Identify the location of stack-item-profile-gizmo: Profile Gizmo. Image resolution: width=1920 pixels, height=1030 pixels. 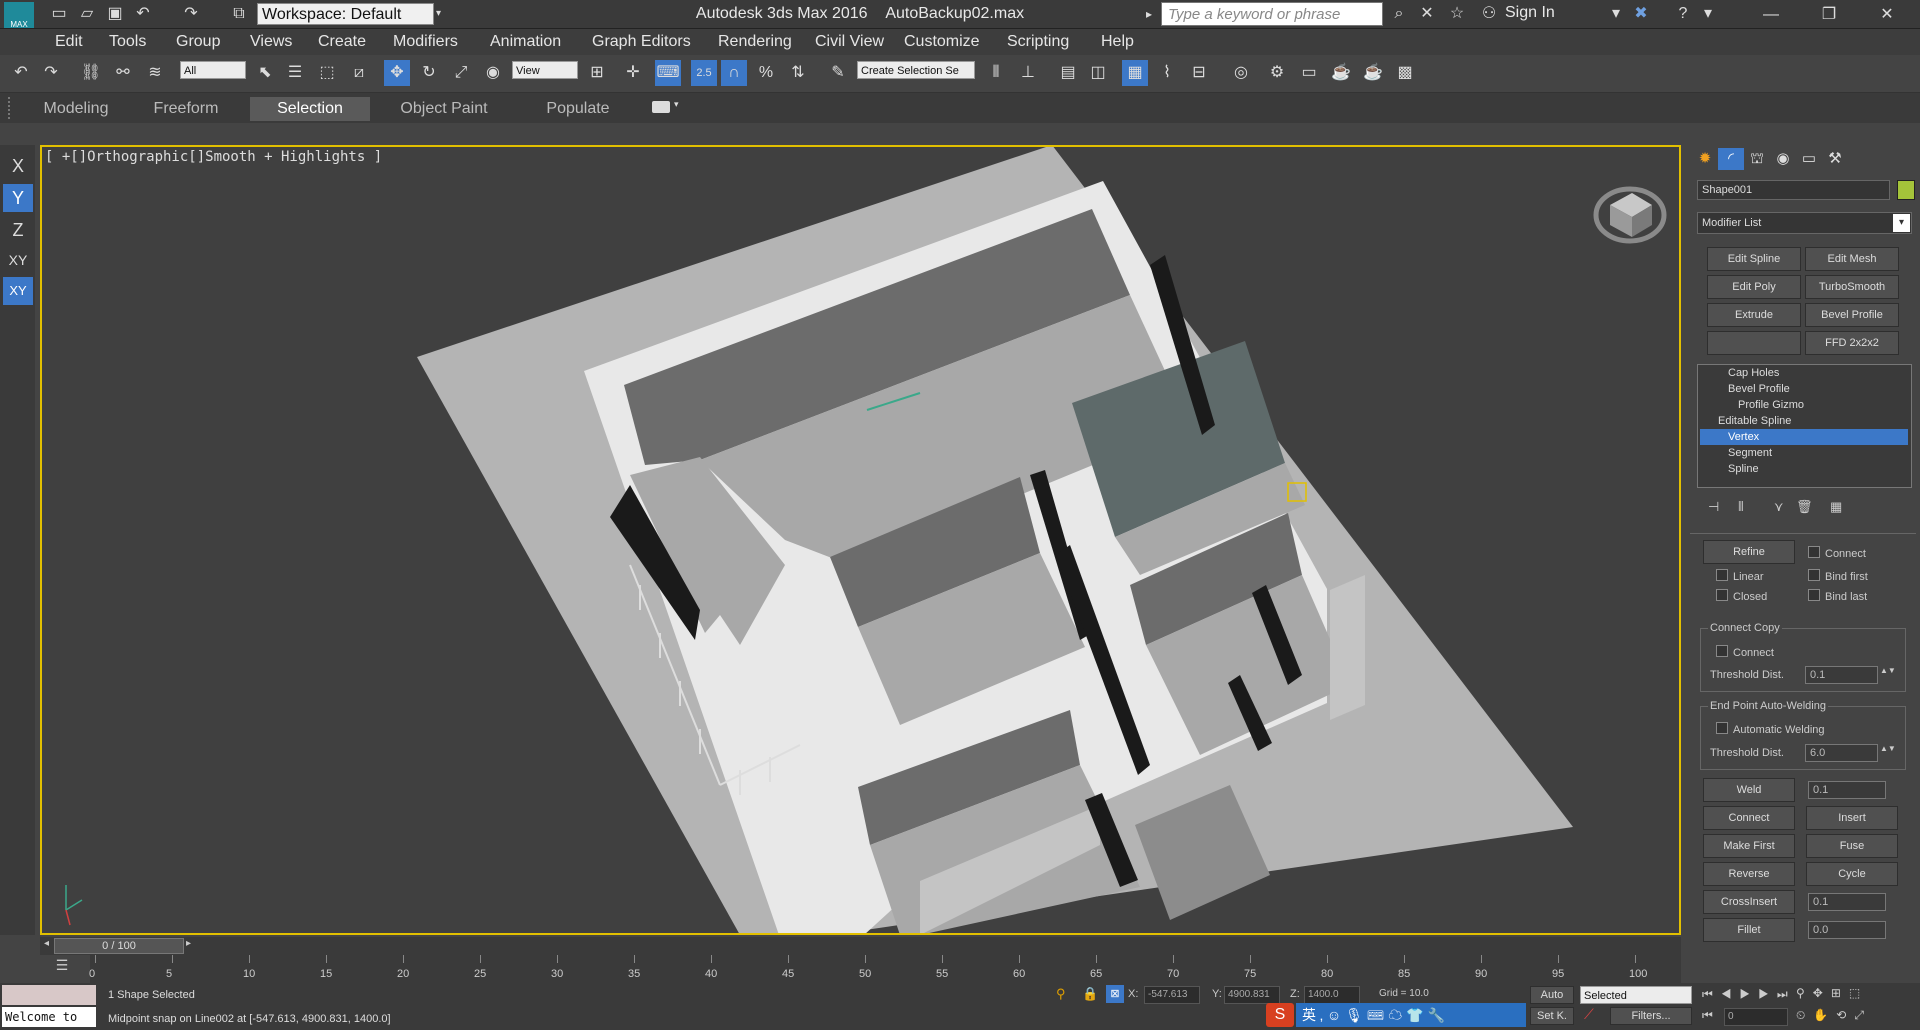
(1804, 405).